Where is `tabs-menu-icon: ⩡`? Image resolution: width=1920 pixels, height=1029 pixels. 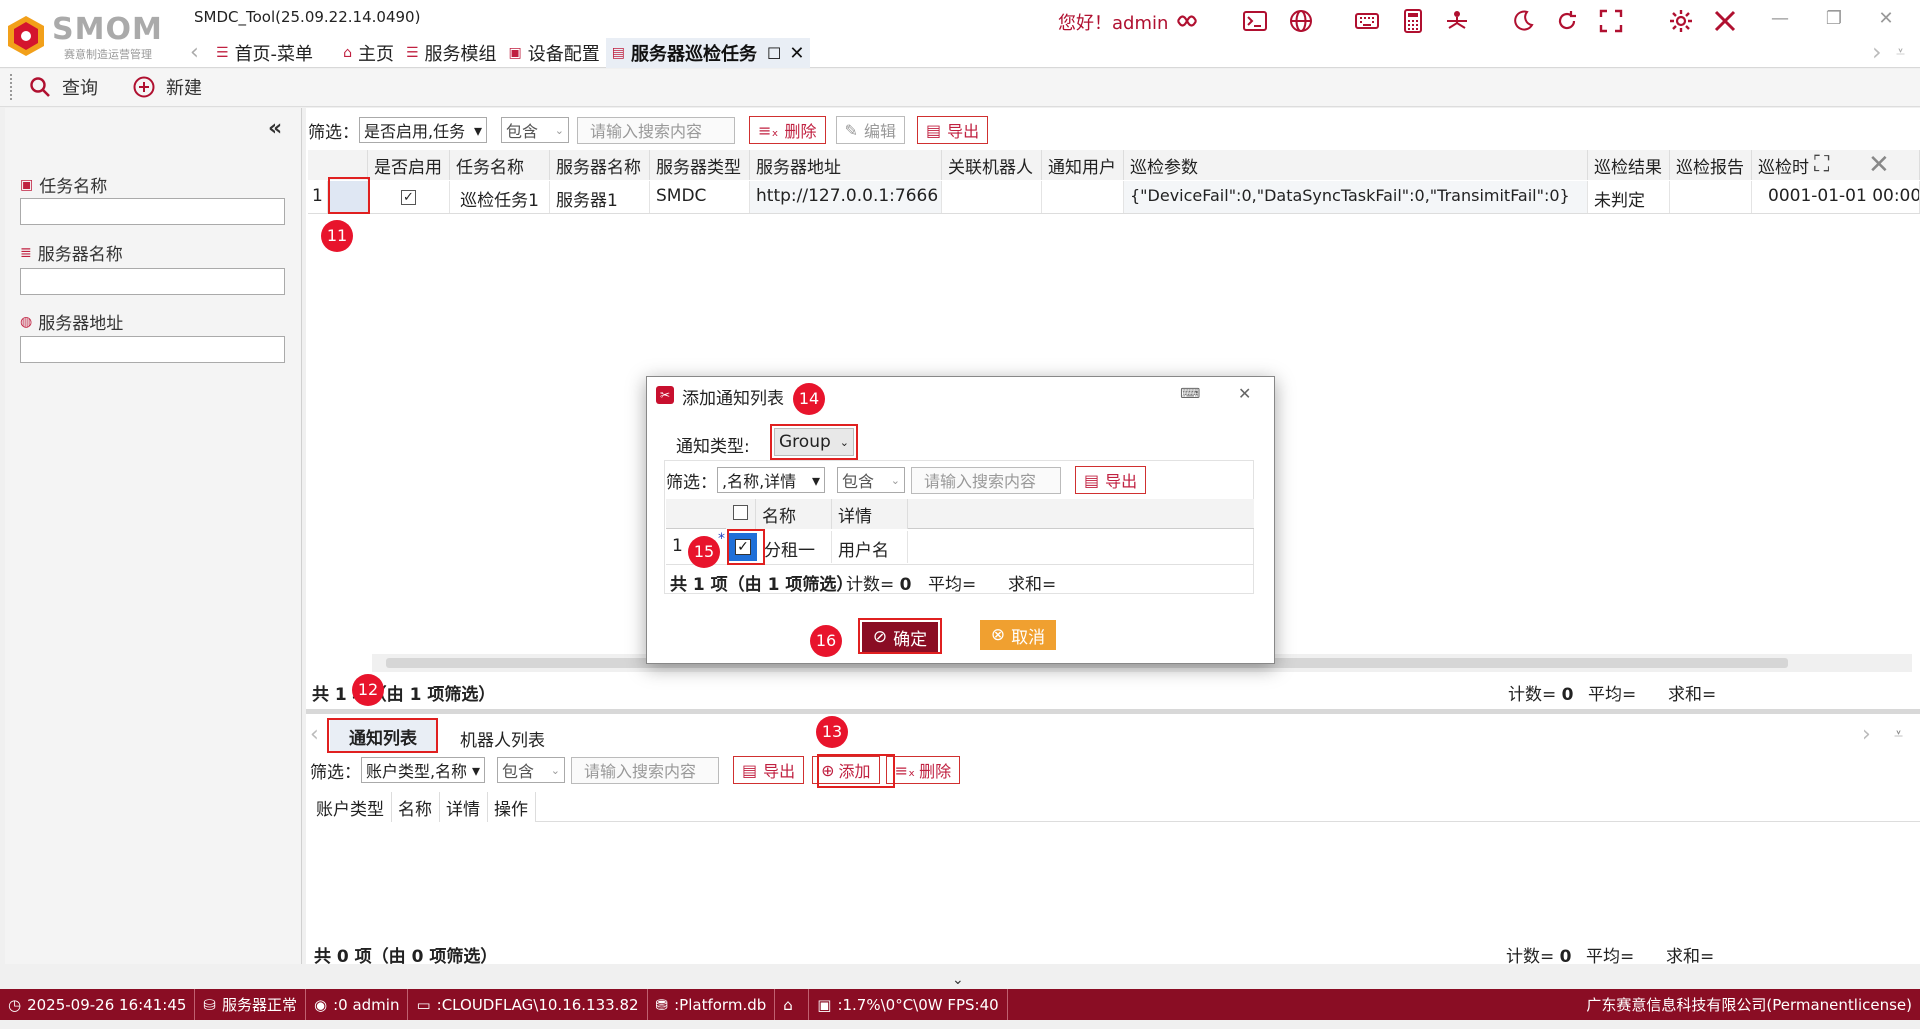
tabs-menu-icon: ⩡ is located at coordinates (1900, 52).